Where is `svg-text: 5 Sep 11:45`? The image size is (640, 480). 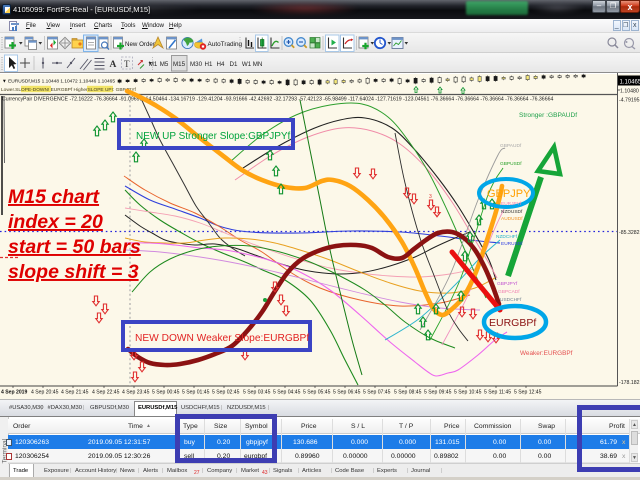
svg-text: 5 Sep 11:45 is located at coordinates (497, 393).